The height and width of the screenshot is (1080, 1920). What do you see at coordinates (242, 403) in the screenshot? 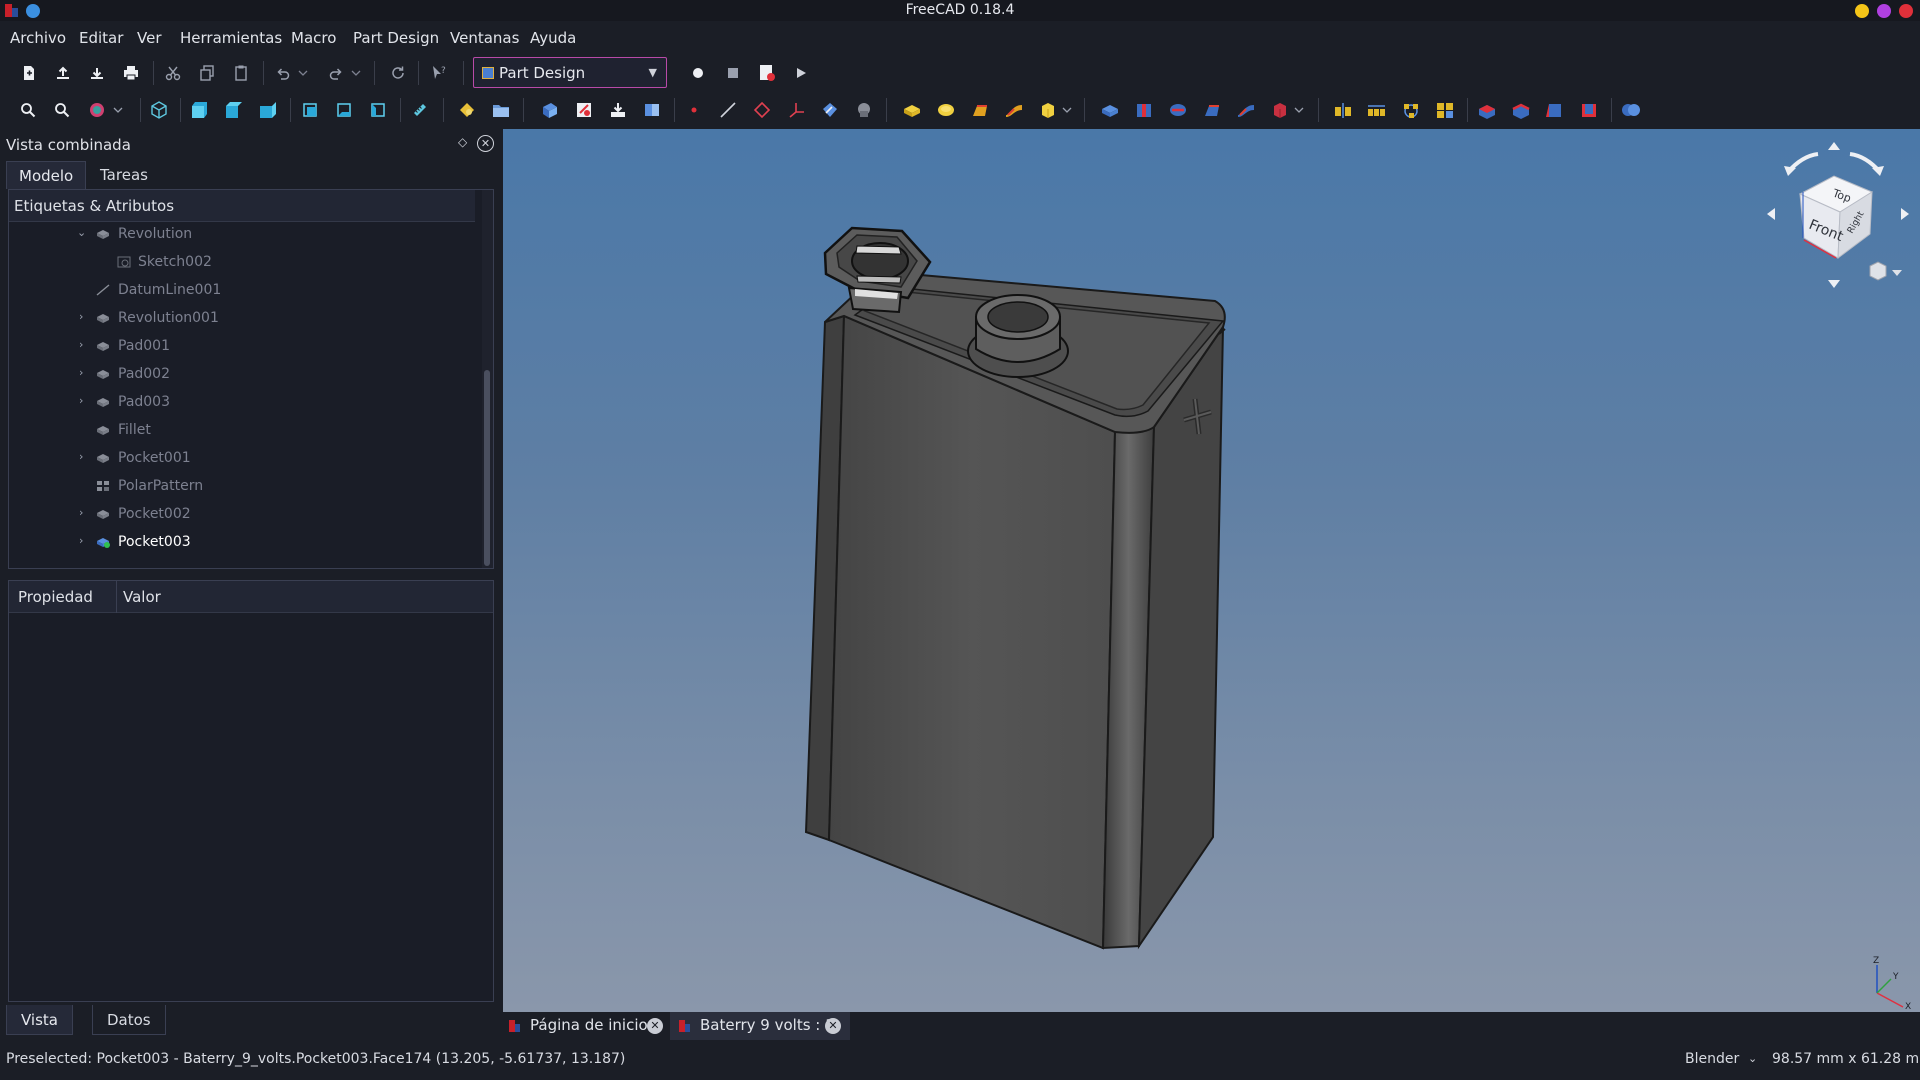
I see `tree-item-pad003: › Pad003` at bounding box center [242, 403].